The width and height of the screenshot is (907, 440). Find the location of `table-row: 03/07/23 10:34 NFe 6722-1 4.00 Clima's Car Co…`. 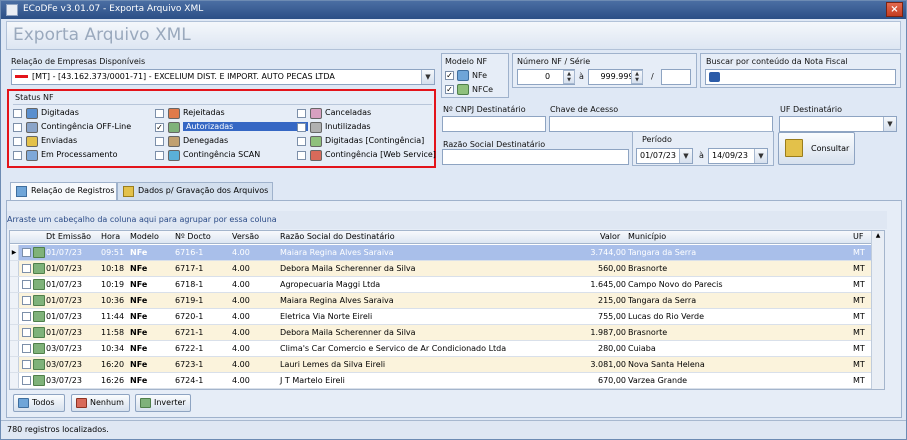

table-row: 03/07/23 10:34 NFe 6722-1 4.00 Clima's Car Co… is located at coordinates (447, 349).